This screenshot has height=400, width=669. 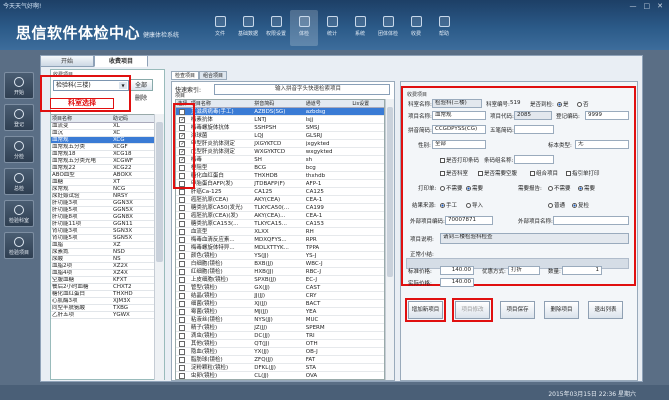 What do you see at coordinates (280, 120) in the screenshot?
I see `table-row: ✓ 梅素抗体 LNTJ lsjj` at bounding box center [280, 120].